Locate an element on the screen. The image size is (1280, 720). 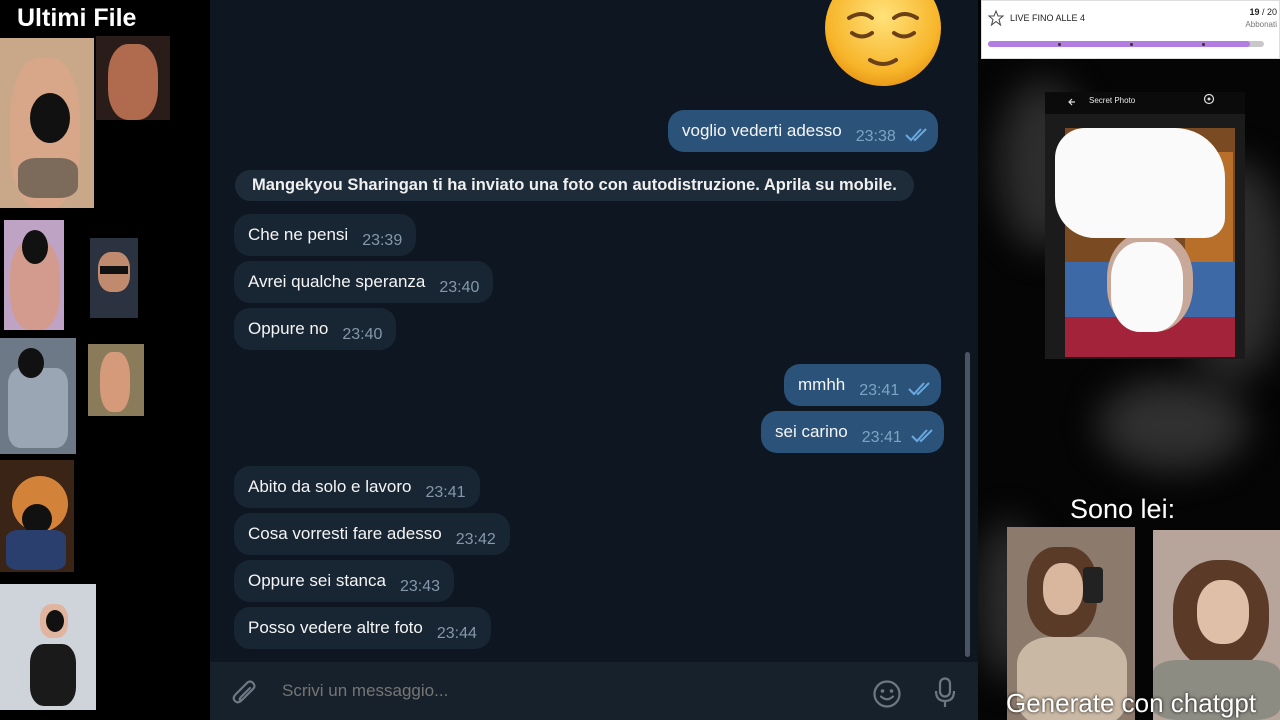
incoming-message: Che ne pensi 23:39 is located at coordinates (325, 235).